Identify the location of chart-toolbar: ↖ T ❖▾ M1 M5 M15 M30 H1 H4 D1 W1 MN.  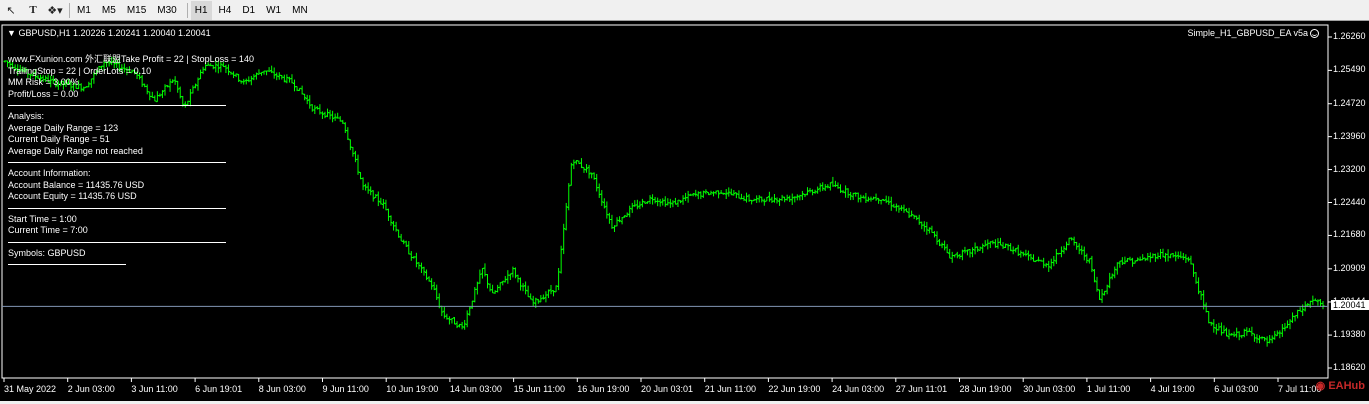
(684, 10).